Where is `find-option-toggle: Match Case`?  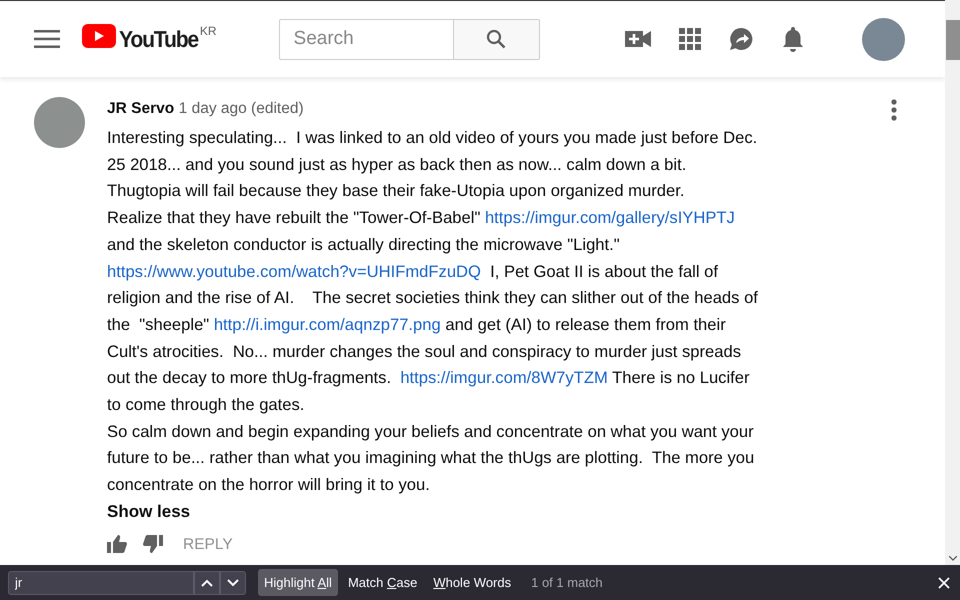
find-option-toggle: Match Case is located at coordinates (383, 582).